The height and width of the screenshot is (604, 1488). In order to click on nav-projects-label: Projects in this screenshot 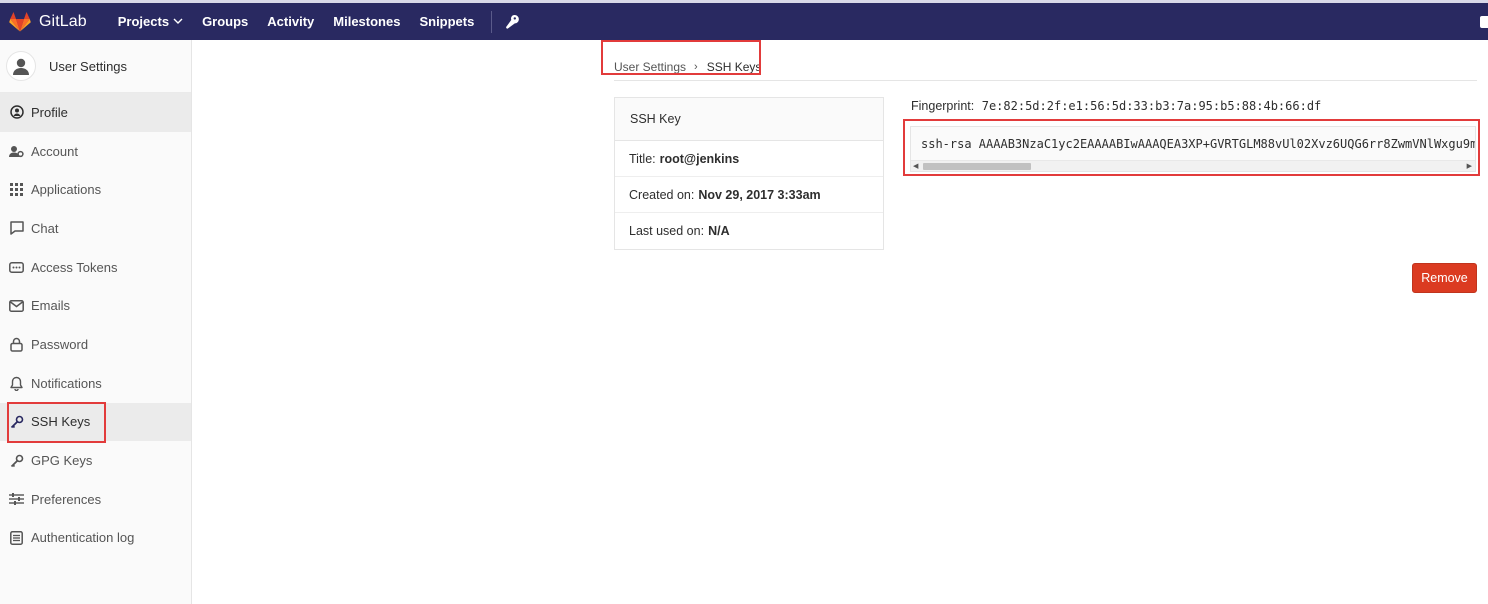, I will do `click(143, 21)`.